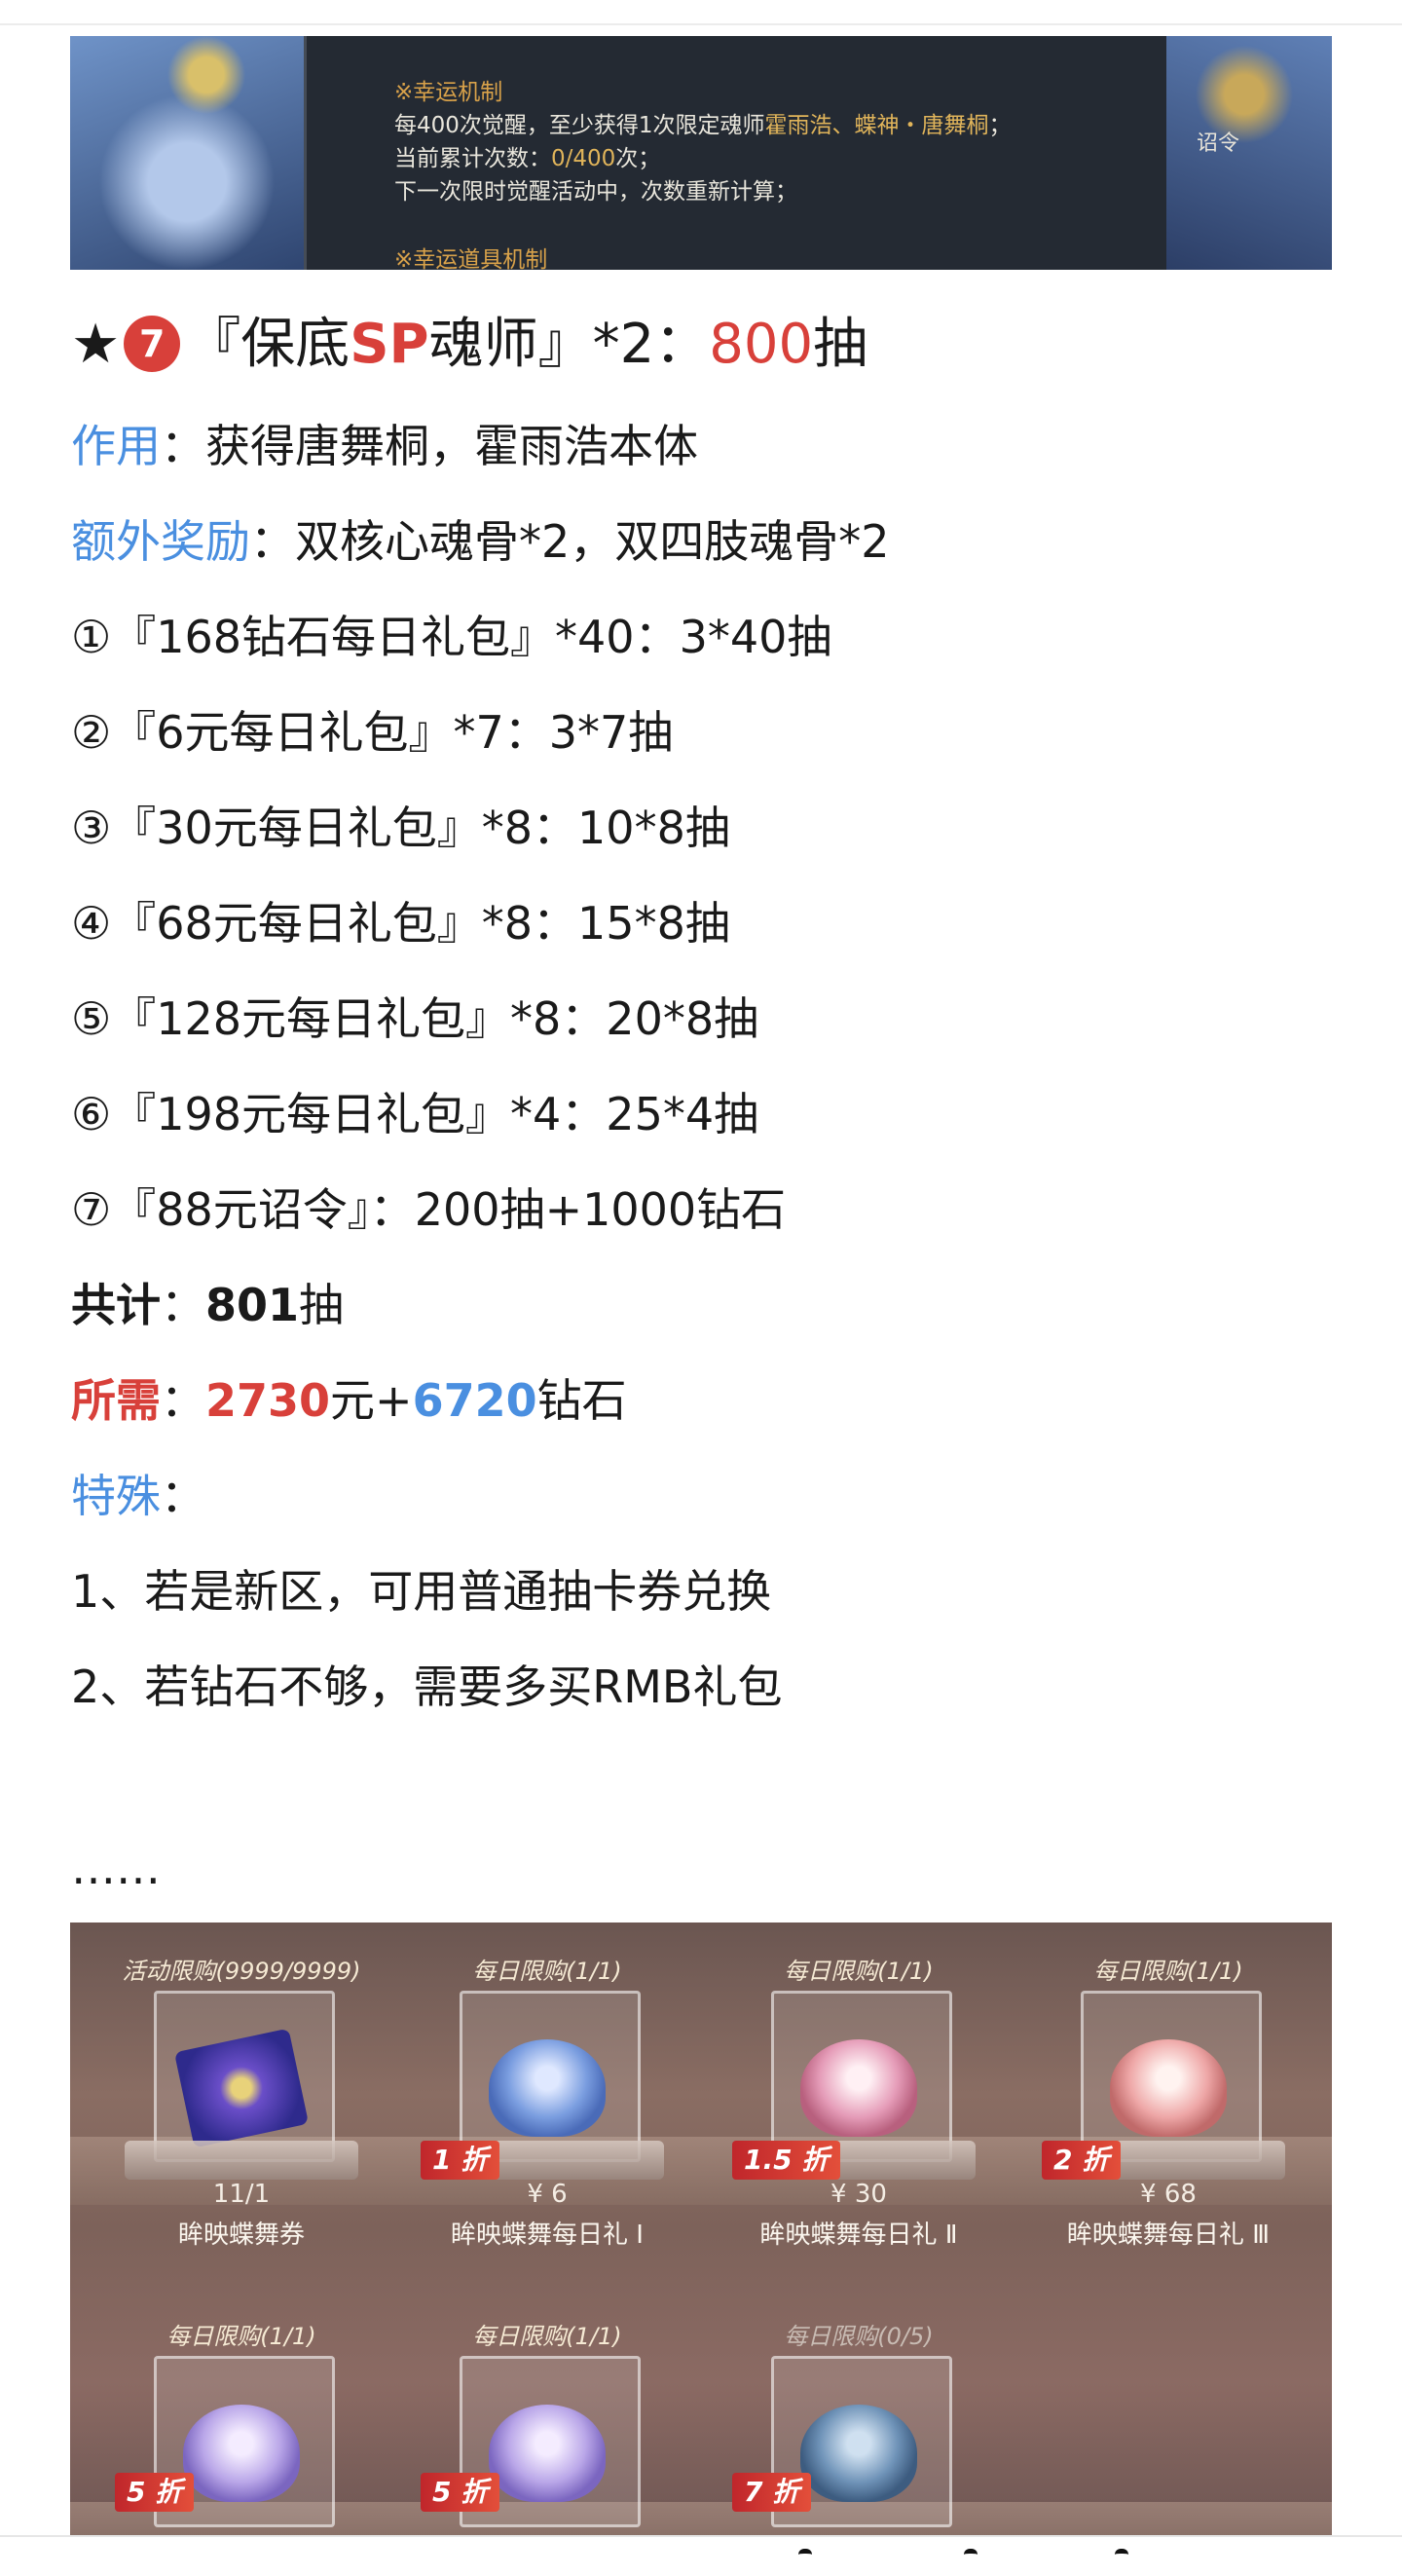  What do you see at coordinates (241, 2160) in the screenshot?
I see `item-stand` at bounding box center [241, 2160].